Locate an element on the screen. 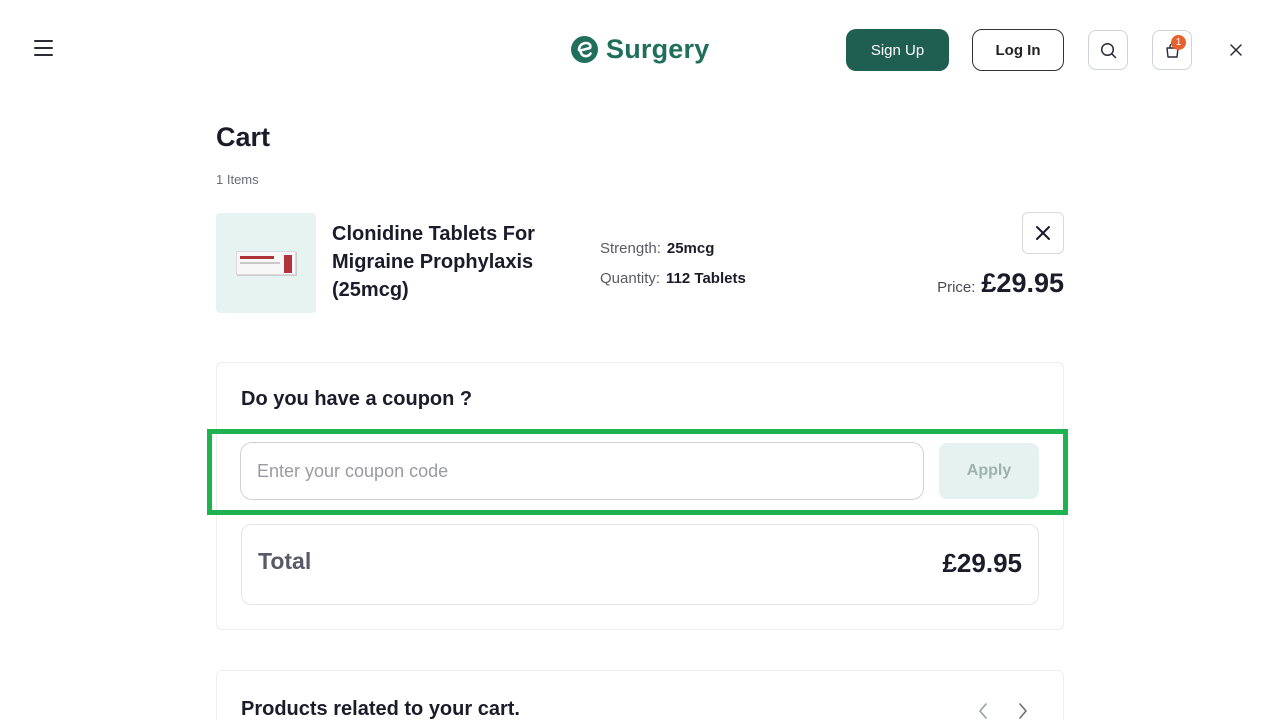  cart-button: 1 is located at coordinates (1172, 50).